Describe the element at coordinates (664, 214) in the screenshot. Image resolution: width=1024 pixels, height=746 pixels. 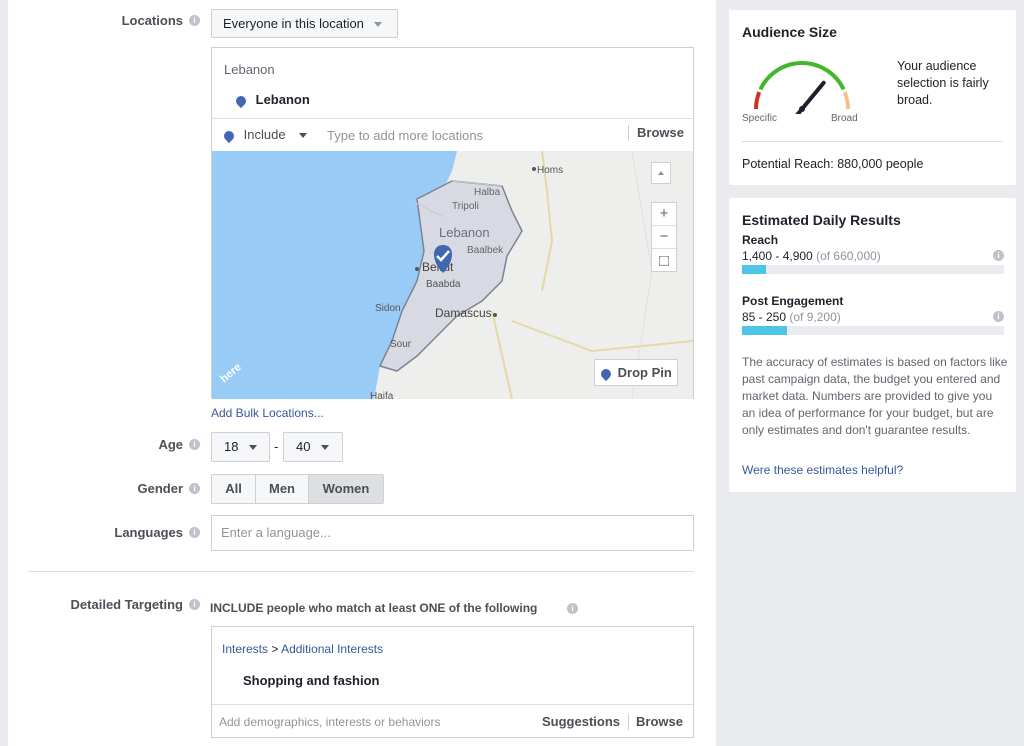
I see `zoom-in-button: +` at that location.